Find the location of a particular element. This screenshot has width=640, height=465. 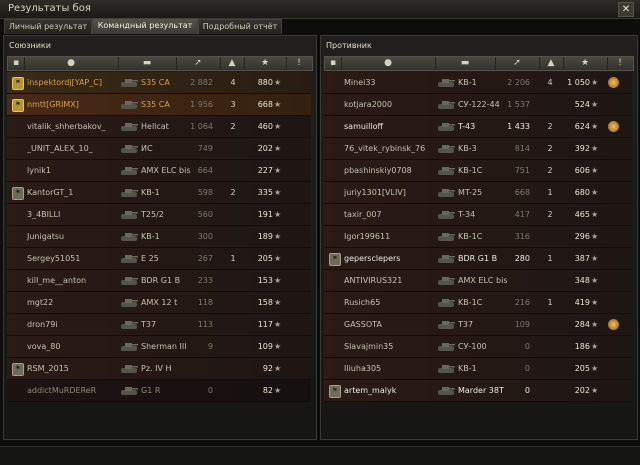

player-row: juriy1301[VLIV] MT-25 668 1 680 ★ is located at coordinates (478, 193).